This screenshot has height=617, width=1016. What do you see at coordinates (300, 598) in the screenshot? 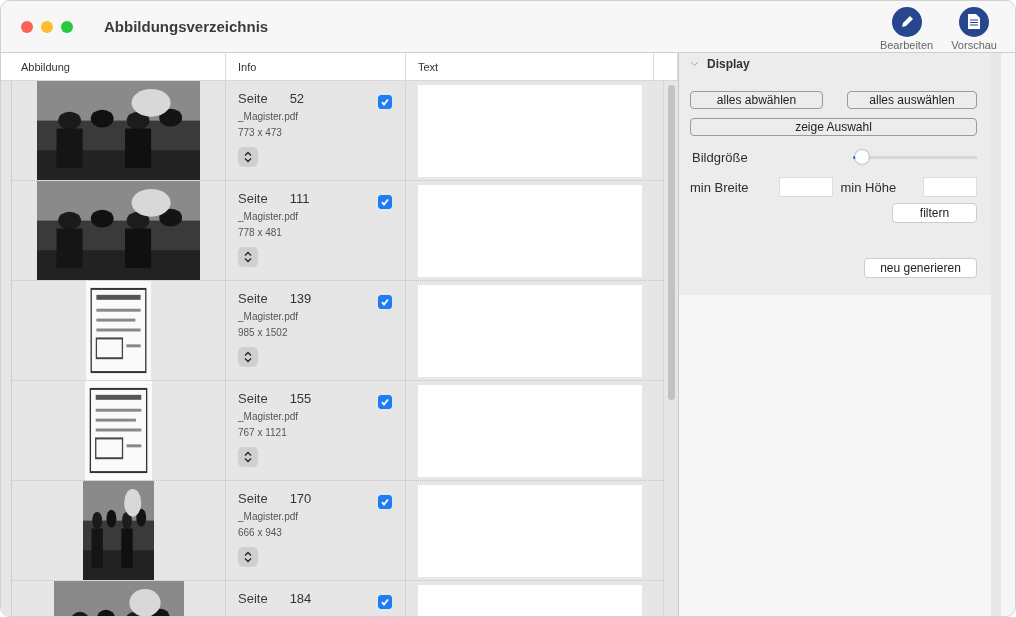
I see `page-number: 184` at bounding box center [300, 598].